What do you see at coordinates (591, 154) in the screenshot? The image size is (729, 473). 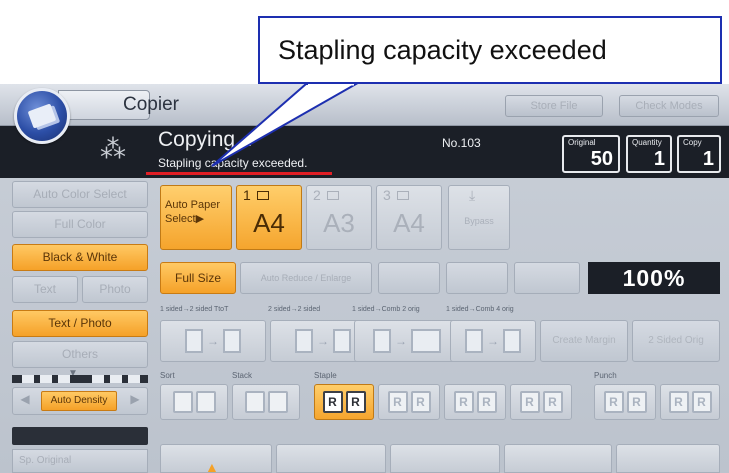 I see `original-counter: Original 50` at bounding box center [591, 154].